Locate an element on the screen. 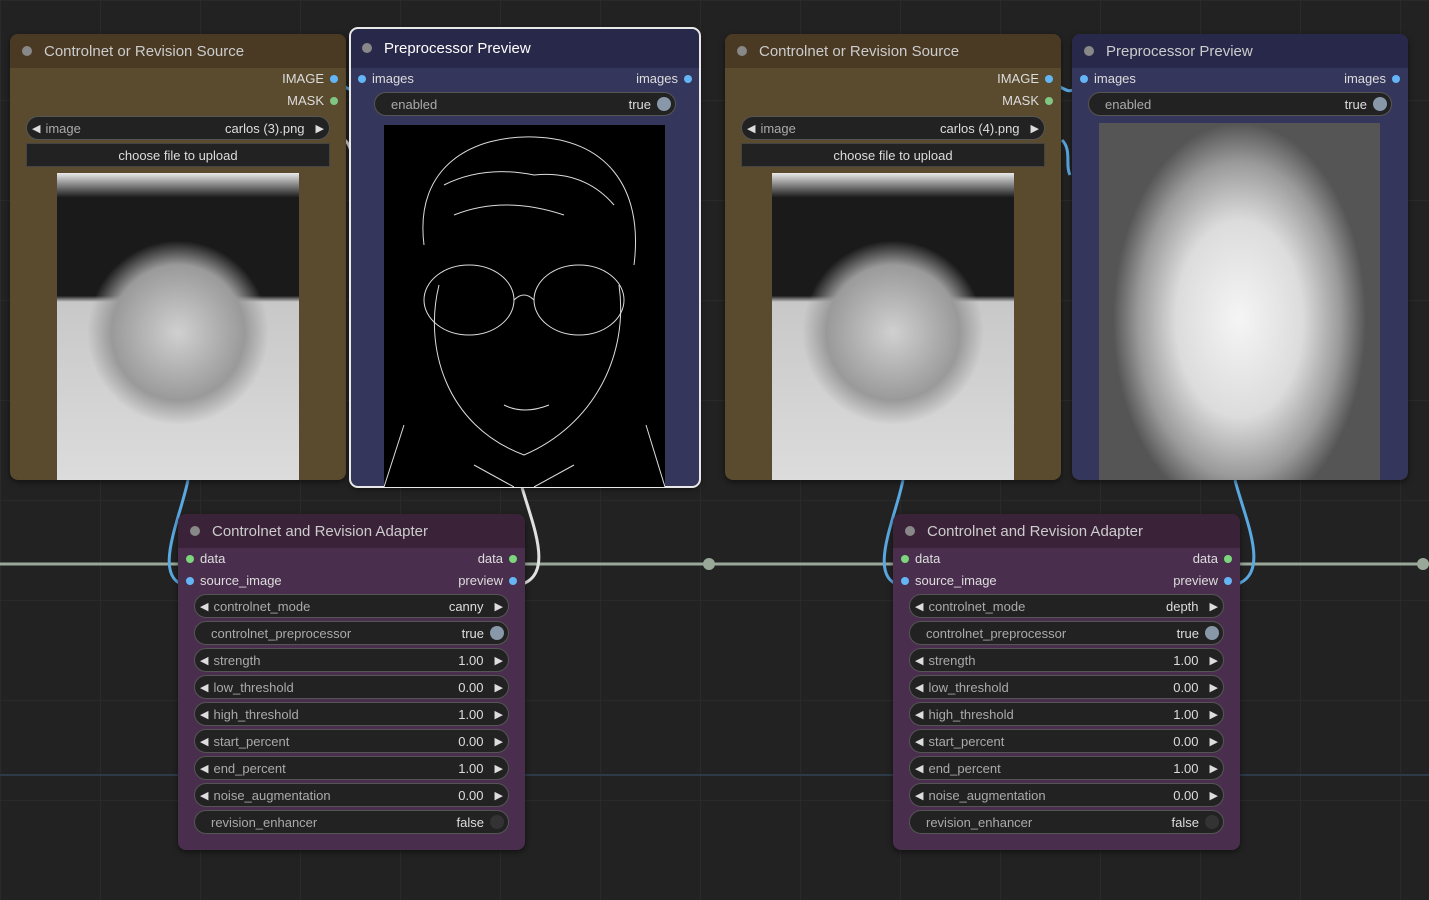  controlnet-mode-widget: ◀ controlnet_mode depth ▶ is located at coordinates (1066, 606).